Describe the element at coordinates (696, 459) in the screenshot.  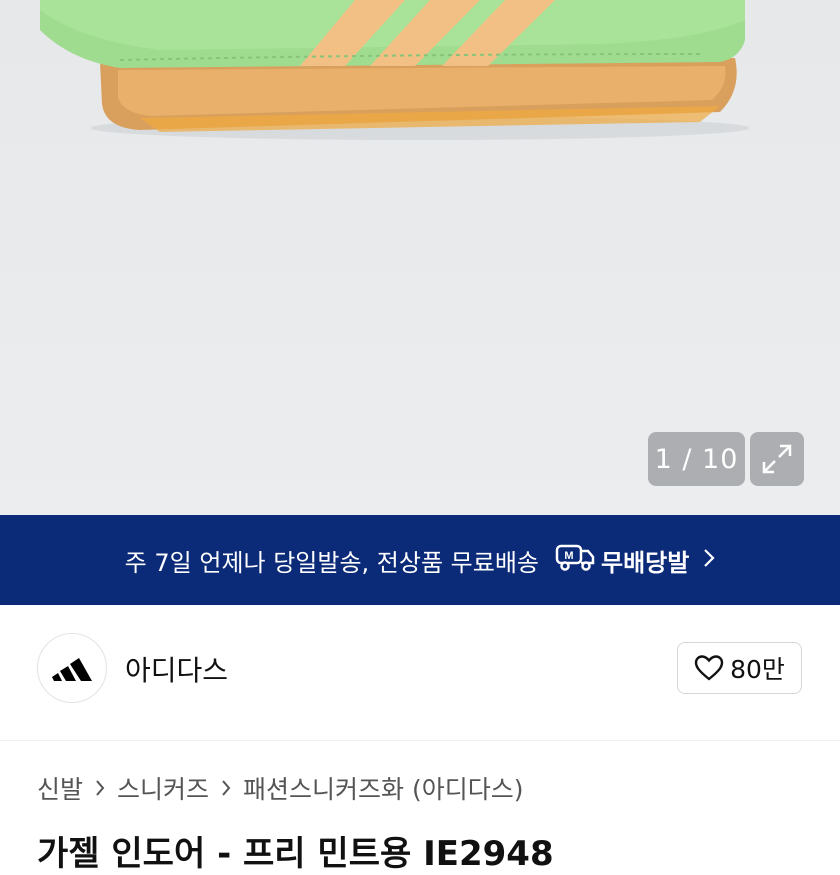
I see `image-counter: 1 / 10` at that location.